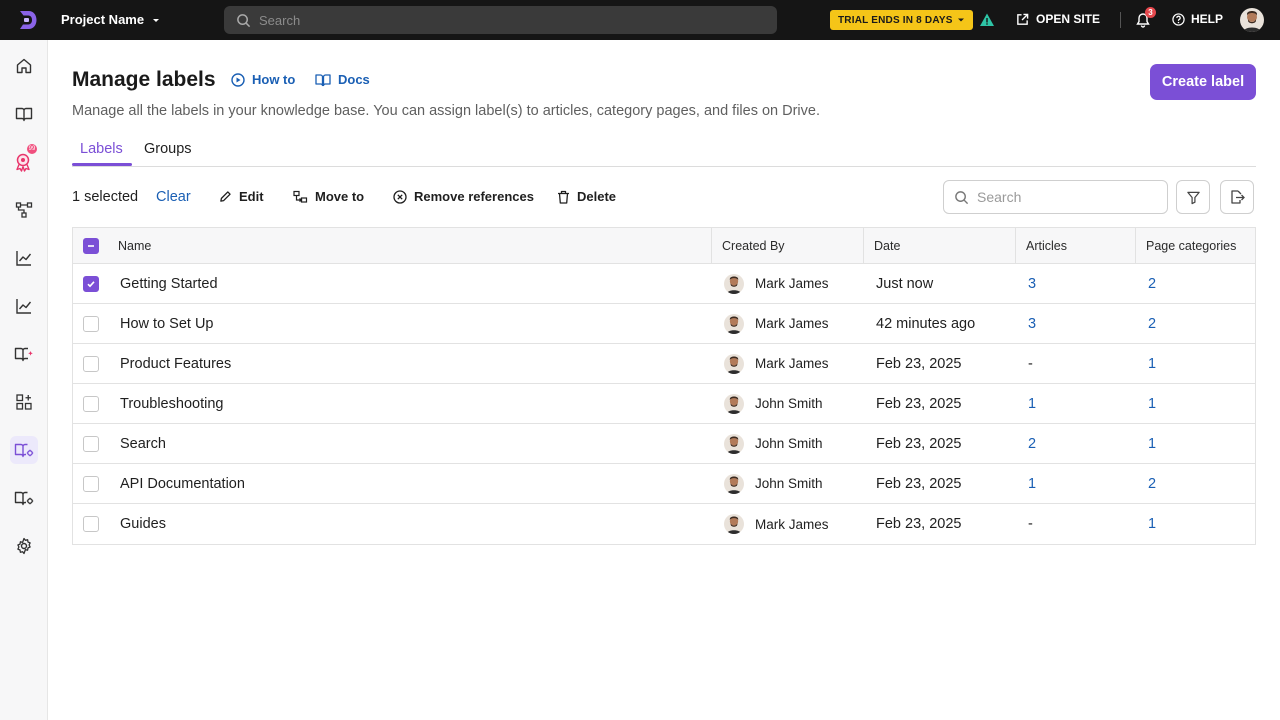 This screenshot has height=720, width=1280. Describe the element at coordinates (156, 20) in the screenshot. I see `chevron-down-icon` at that location.